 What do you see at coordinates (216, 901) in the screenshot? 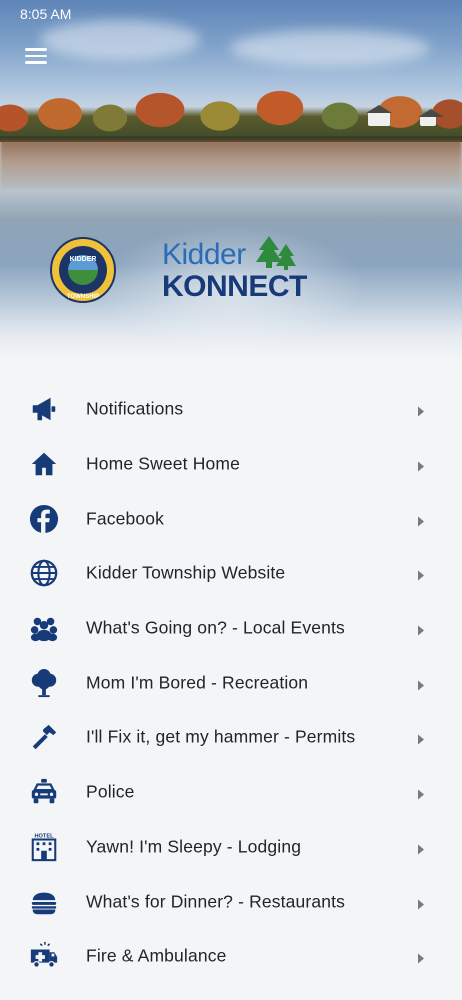
I see `menu-item-label: What's for Dinner? - Restaurants` at bounding box center [216, 901].